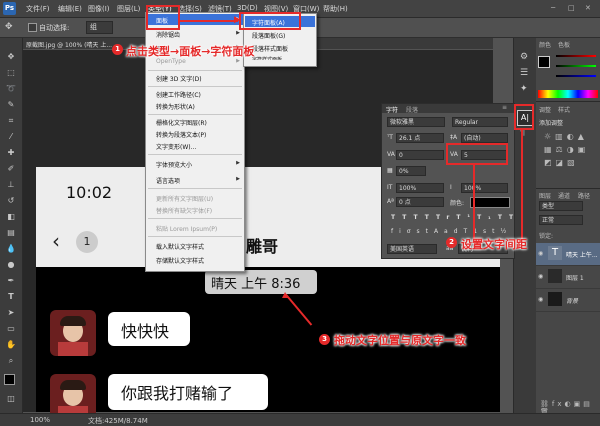 The width and height of the screenshot is (600, 426). Describe the element at coordinates (11, 233) in the screenshot. I see `gradient-tool-icon: ▤` at that location.